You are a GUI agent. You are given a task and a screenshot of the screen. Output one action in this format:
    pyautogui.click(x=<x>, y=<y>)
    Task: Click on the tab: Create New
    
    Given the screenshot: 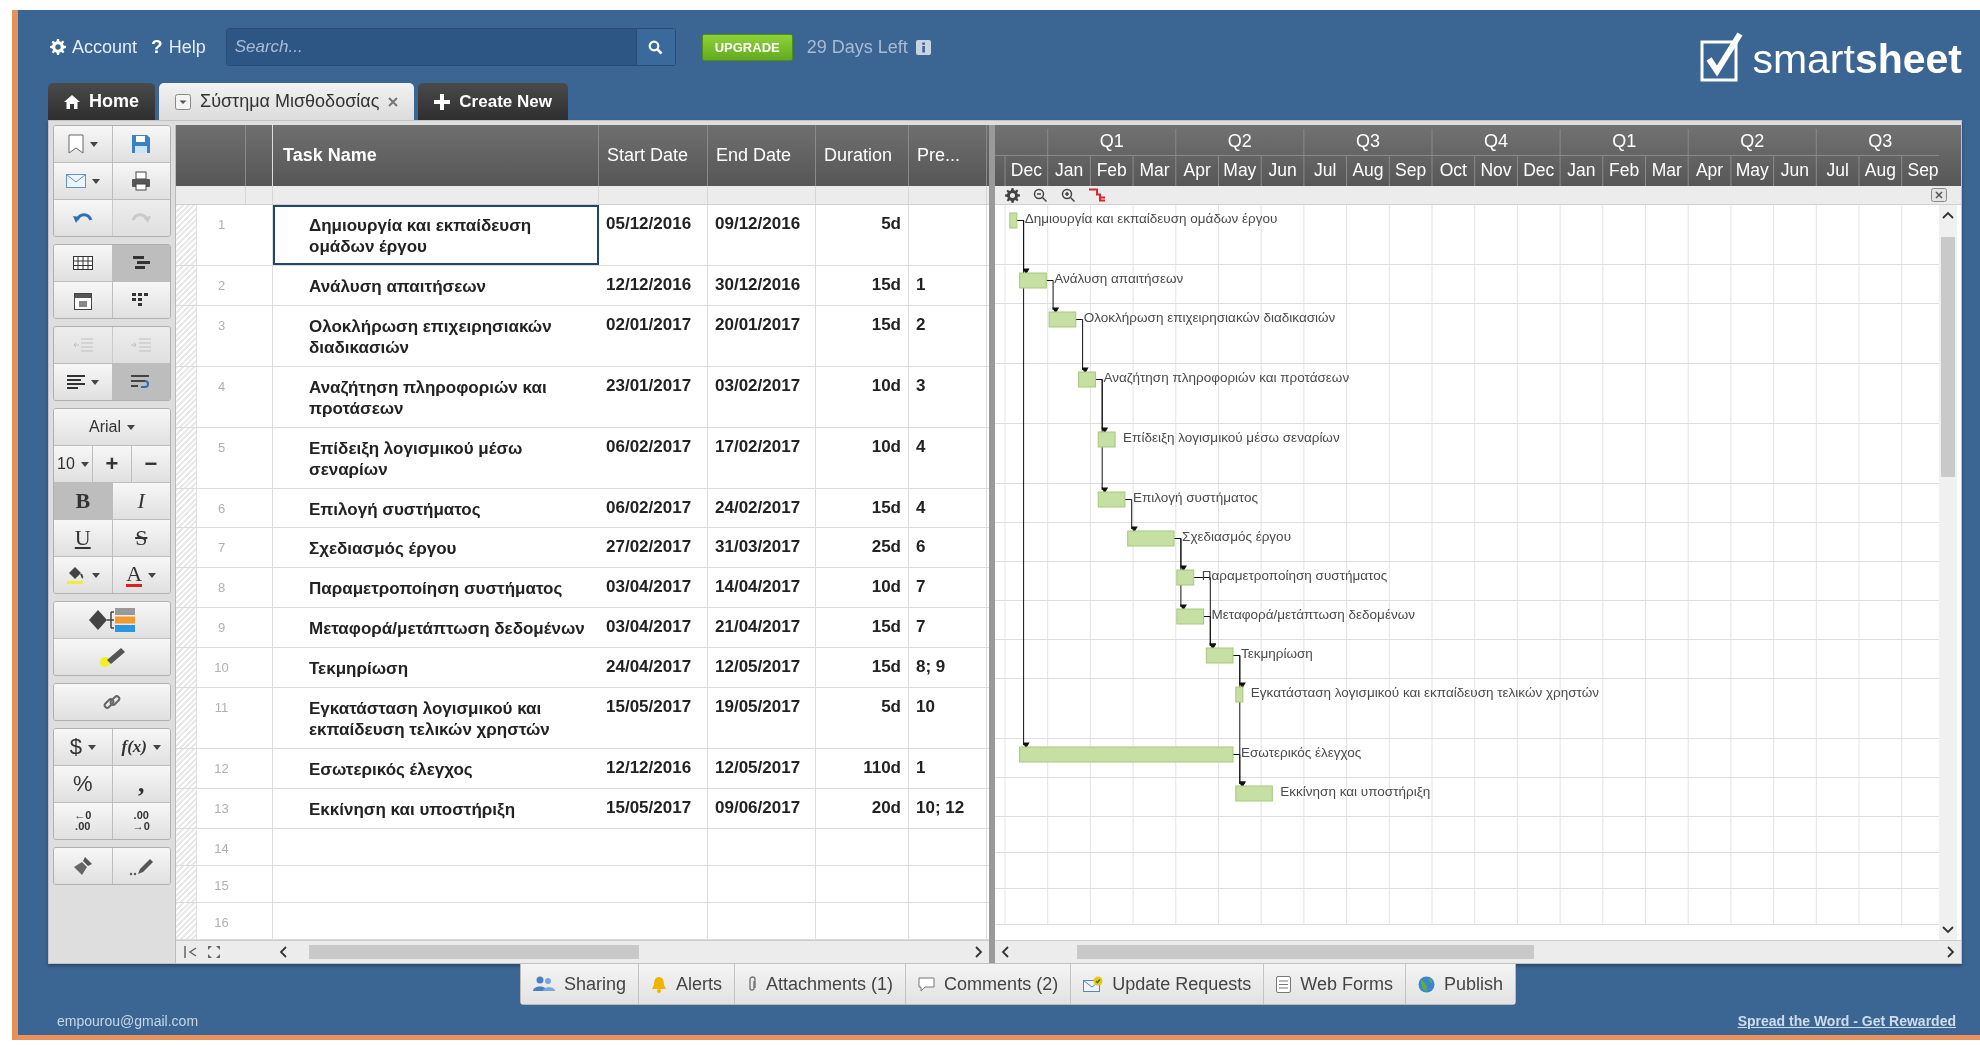 What is the action you would take?
    pyautogui.click(x=493, y=101)
    